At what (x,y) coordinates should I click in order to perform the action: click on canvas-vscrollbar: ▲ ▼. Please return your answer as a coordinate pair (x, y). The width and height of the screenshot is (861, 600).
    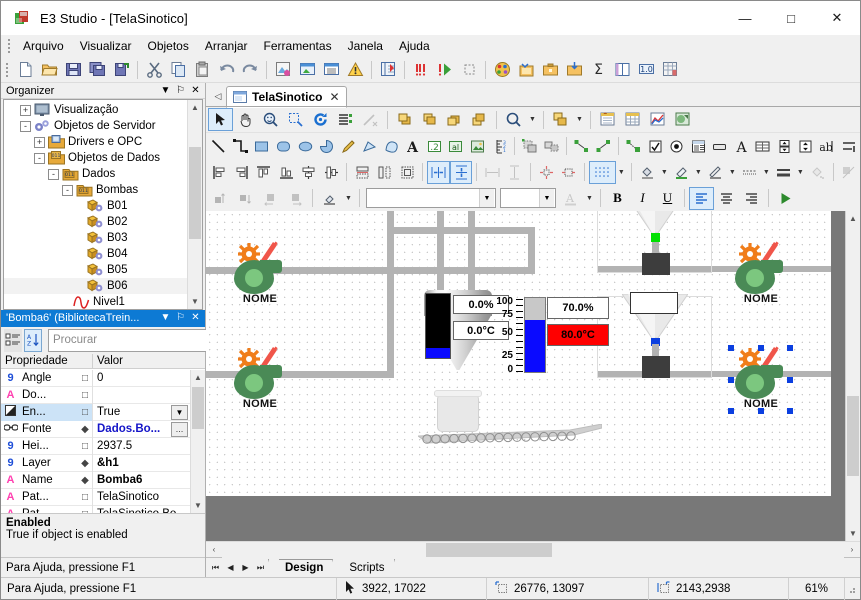
    Looking at the image, I should click on (852, 376).